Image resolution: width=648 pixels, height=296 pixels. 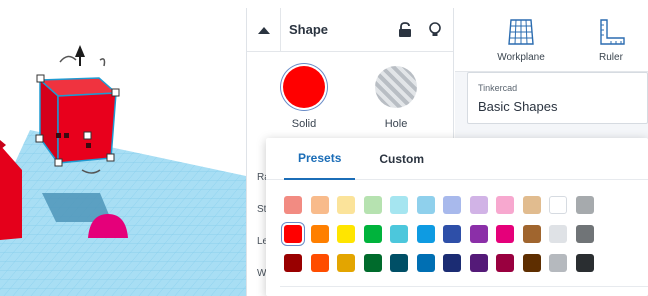 I want to click on library-toolbar: Workplane Ruler, so click(x=551, y=36).